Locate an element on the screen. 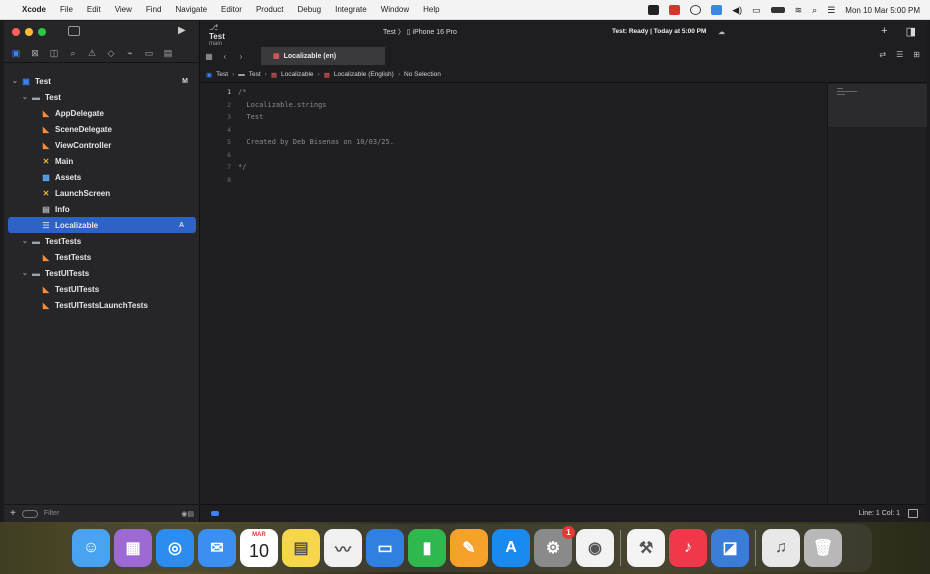 Image resolution: width=930 pixels, height=574 pixels. filter-options-icon is located at coordinates (29, 513).